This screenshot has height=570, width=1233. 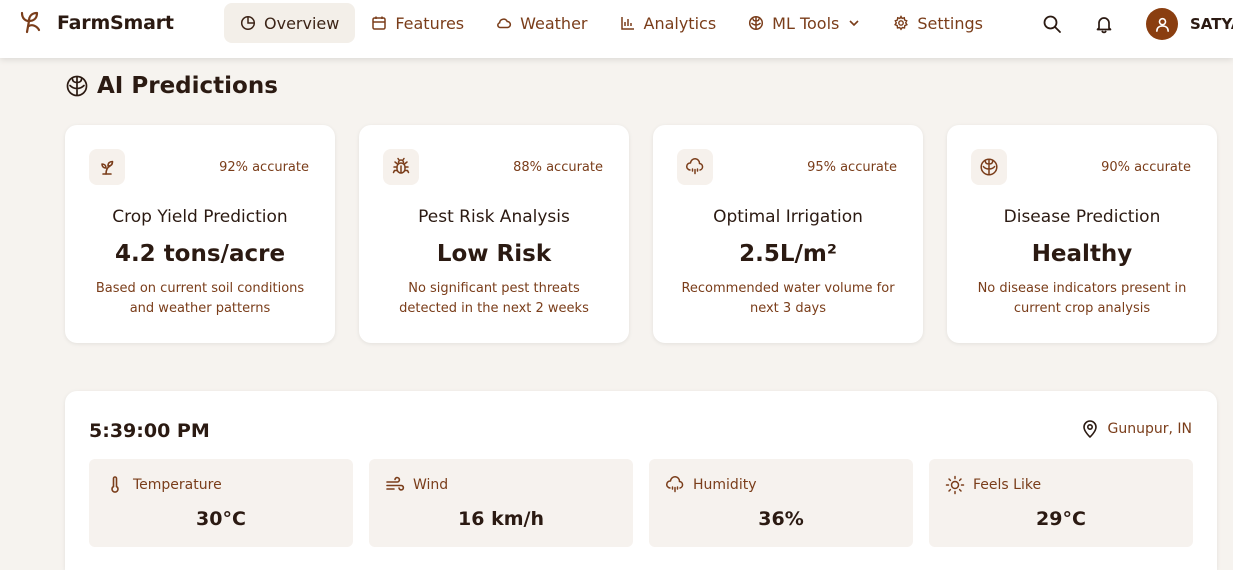 I want to click on metric-humidity: Humidity 36%, so click(x=781, y=503).